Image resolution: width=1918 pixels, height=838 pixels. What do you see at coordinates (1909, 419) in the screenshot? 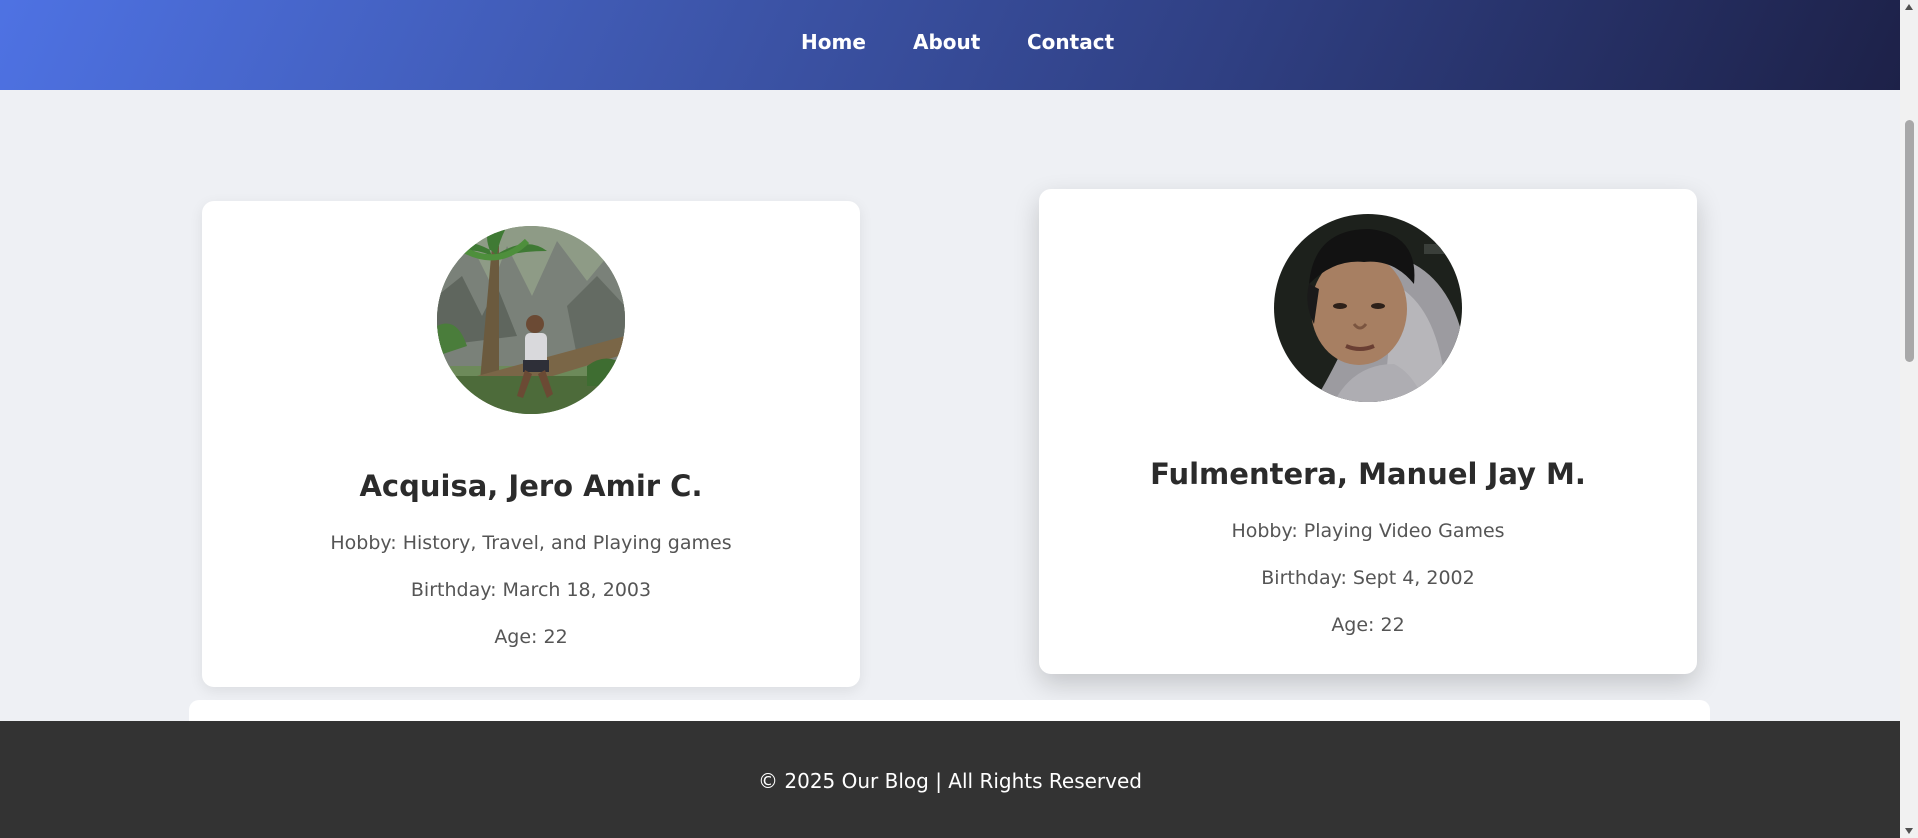
I see `vertical-scrollbar` at bounding box center [1909, 419].